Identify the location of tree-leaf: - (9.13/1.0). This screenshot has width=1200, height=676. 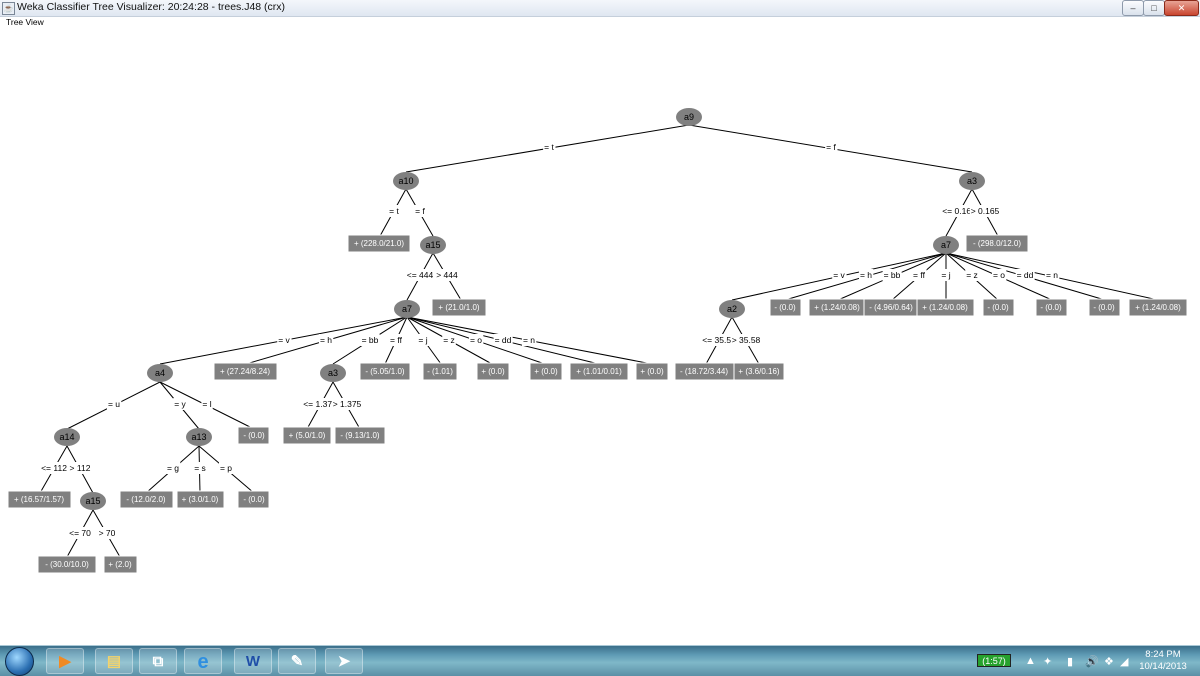
(360, 435).